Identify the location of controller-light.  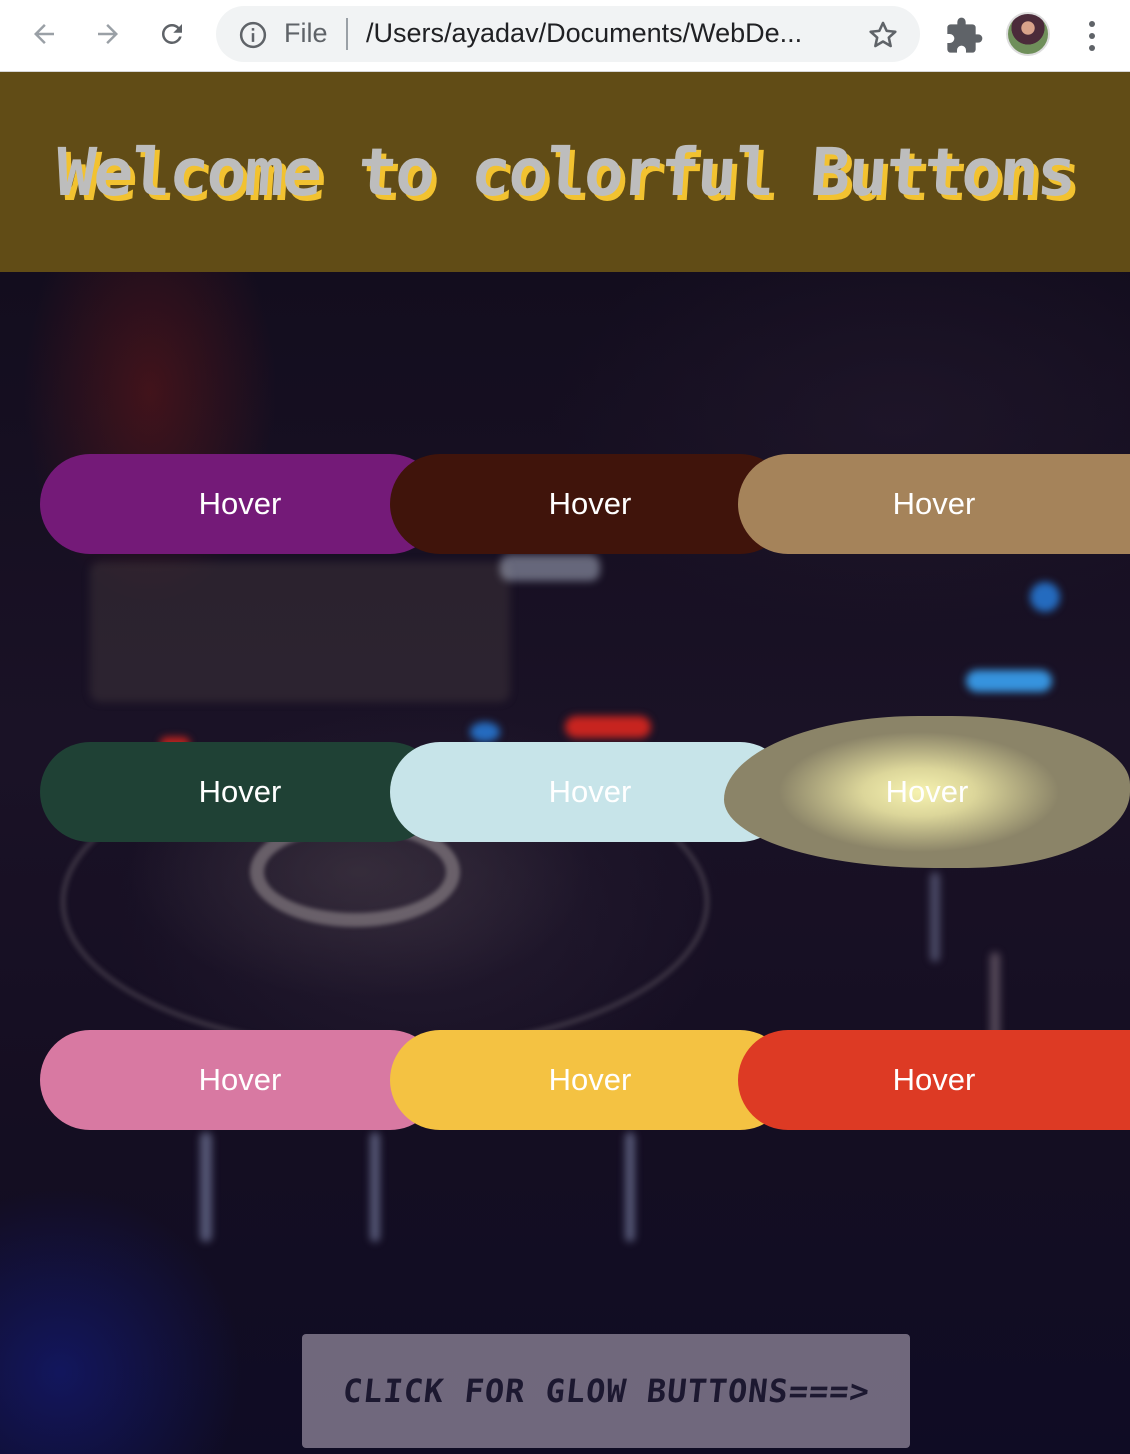
(550, 568).